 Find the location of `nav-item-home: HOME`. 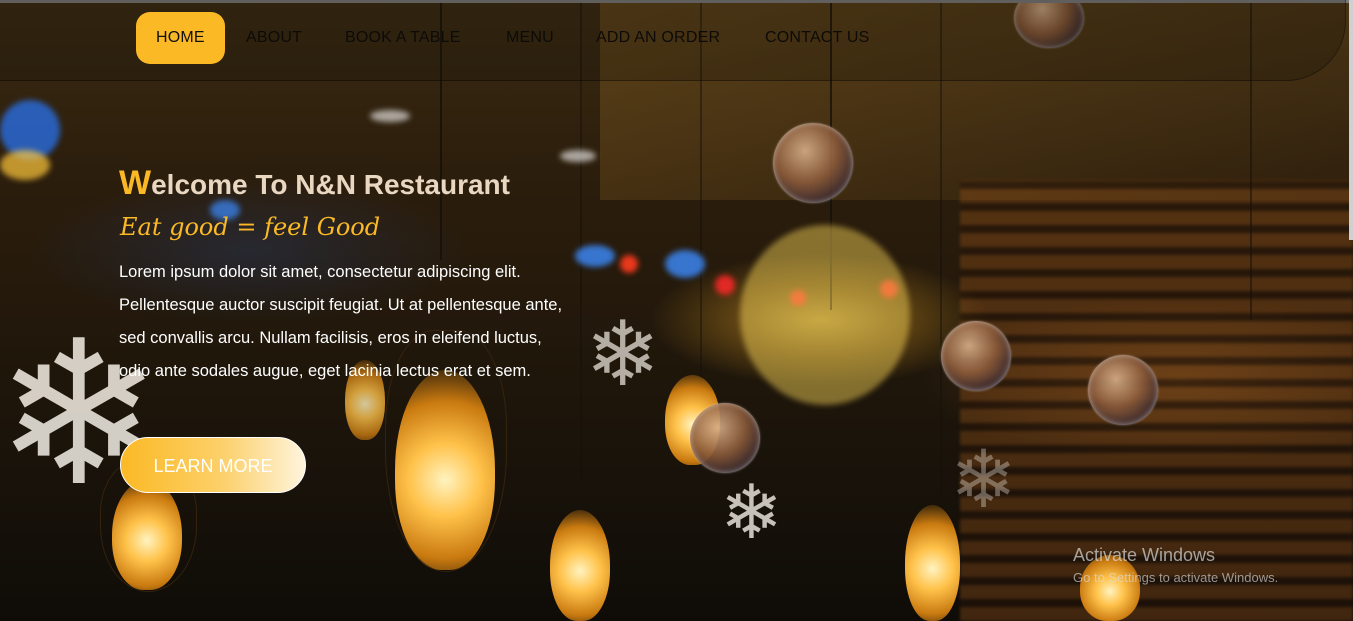

nav-item-home: HOME is located at coordinates (180, 38).